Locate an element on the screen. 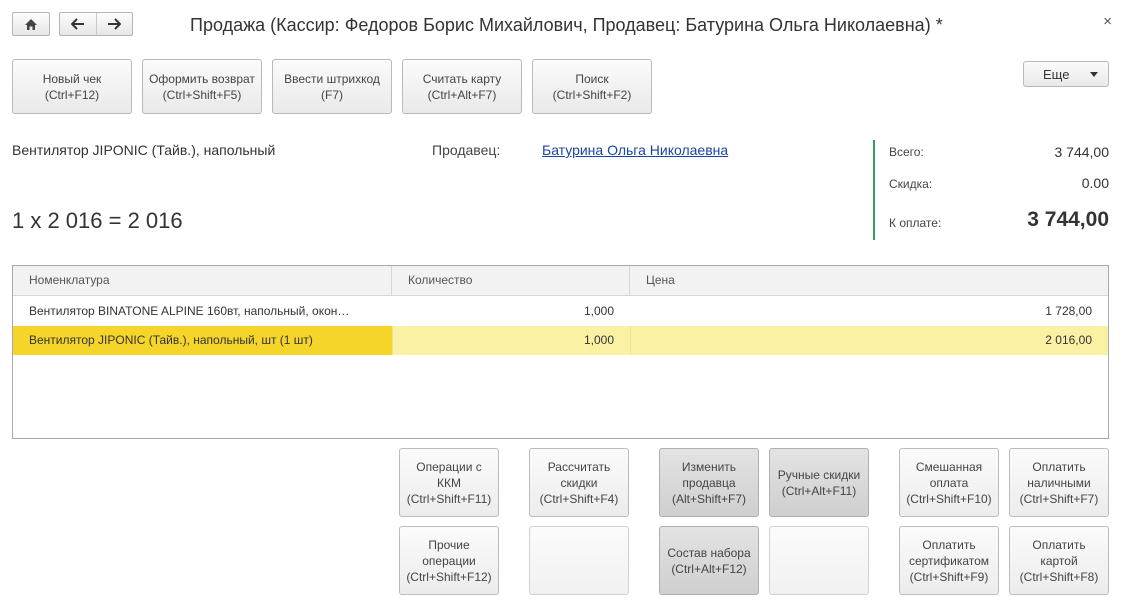 The width and height of the screenshot is (1126, 607). button-label: Оформить возврат is located at coordinates (202, 78).